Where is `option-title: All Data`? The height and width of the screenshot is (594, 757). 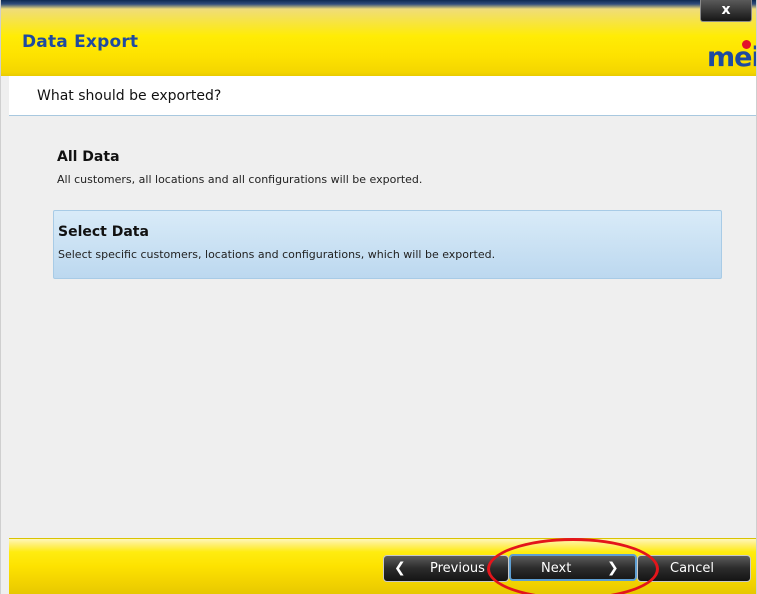
option-title: All Data is located at coordinates (88, 157).